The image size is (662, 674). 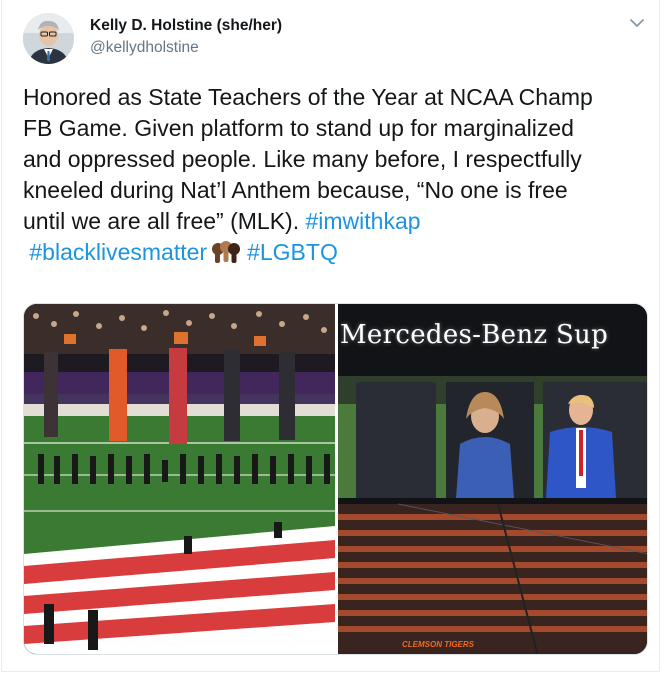 What do you see at coordinates (164, 221) in the screenshot?
I see `tweet-line-text: until we are all free” (MLK).` at bounding box center [164, 221].